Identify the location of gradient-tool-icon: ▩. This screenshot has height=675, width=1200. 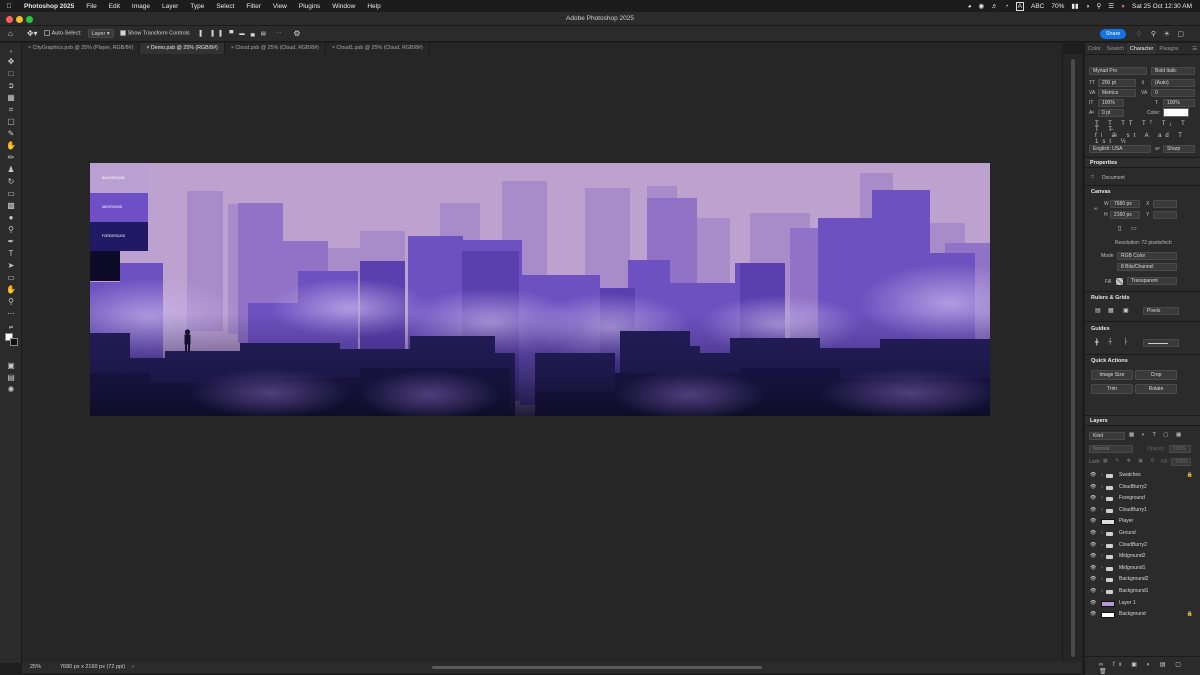
(11, 206).